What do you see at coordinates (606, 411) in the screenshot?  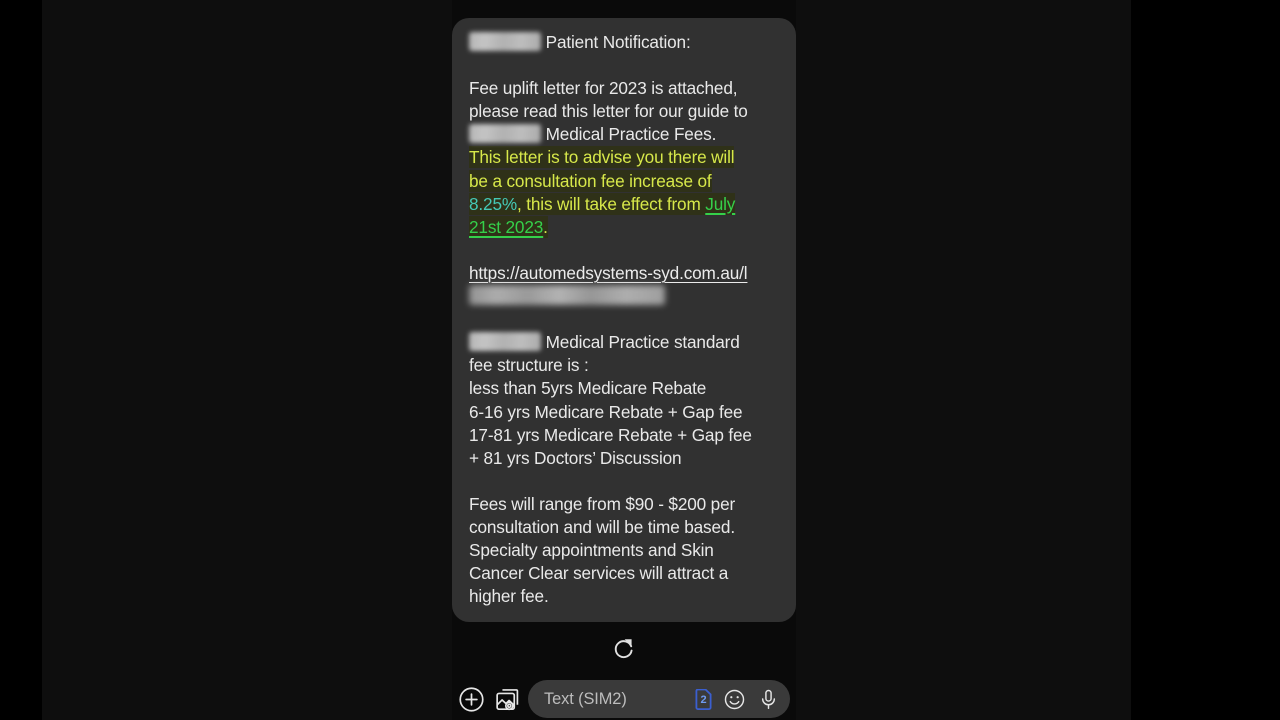 I see `fee-row: 6-16 yrs Medicare Rebate + Gap fee` at bounding box center [606, 411].